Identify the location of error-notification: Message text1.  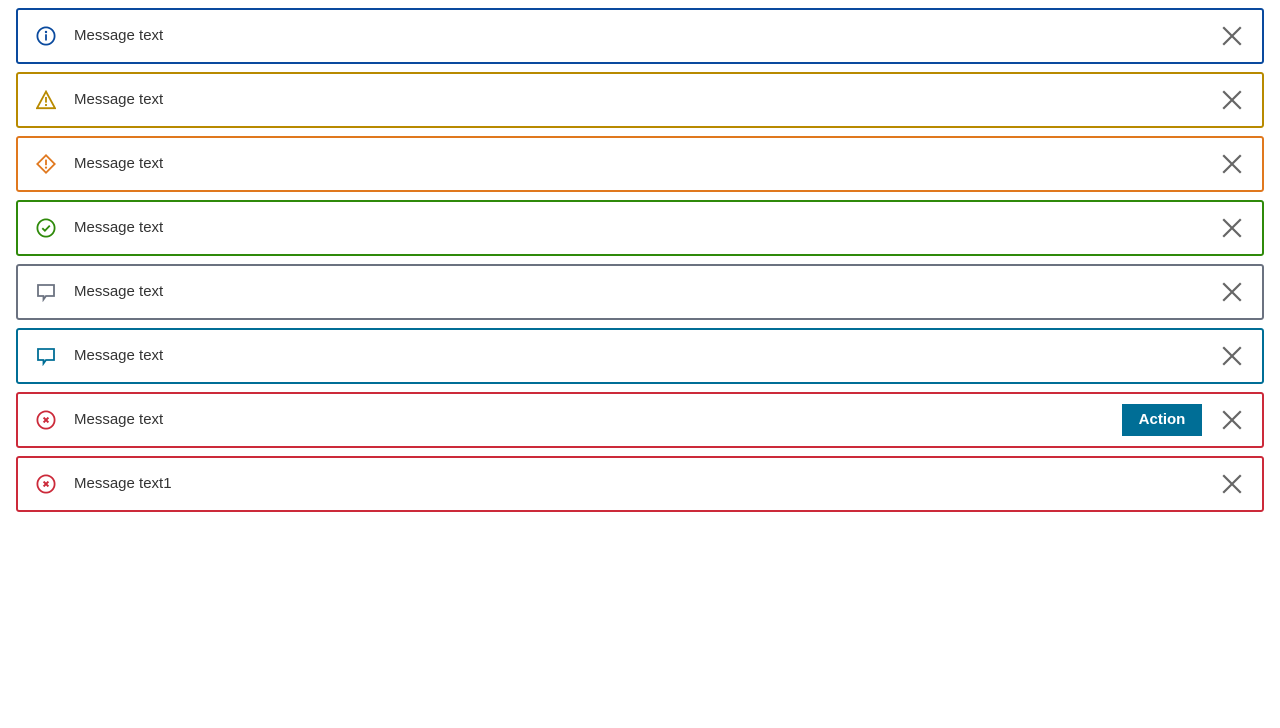
(640, 484).